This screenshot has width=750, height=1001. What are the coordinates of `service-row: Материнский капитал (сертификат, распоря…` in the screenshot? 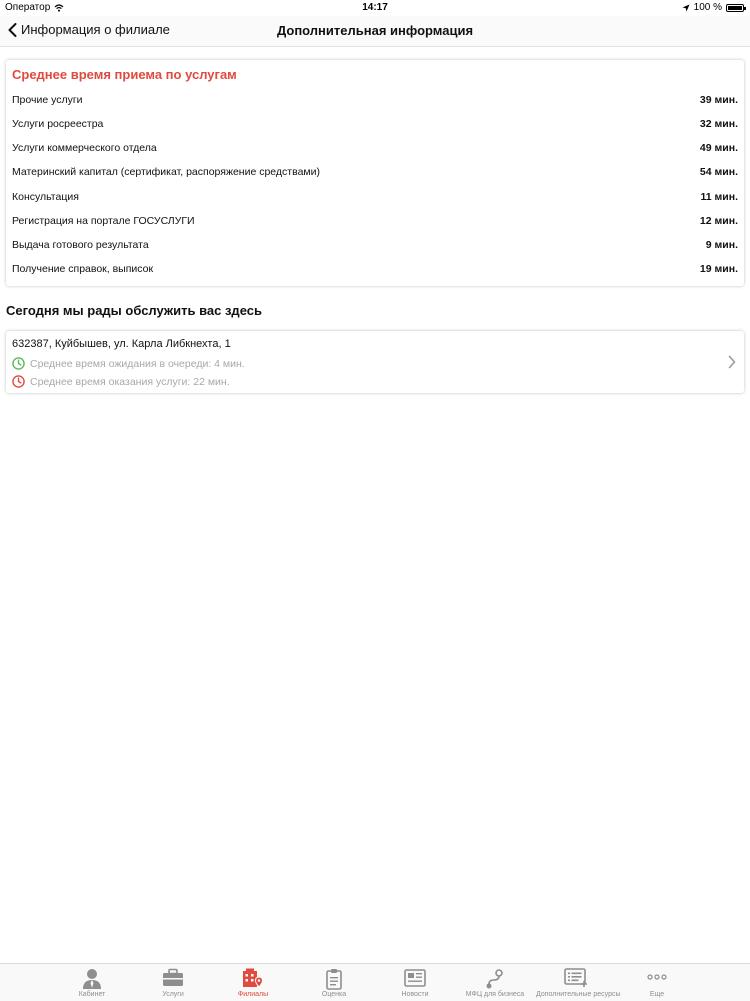 It's located at (375, 173).